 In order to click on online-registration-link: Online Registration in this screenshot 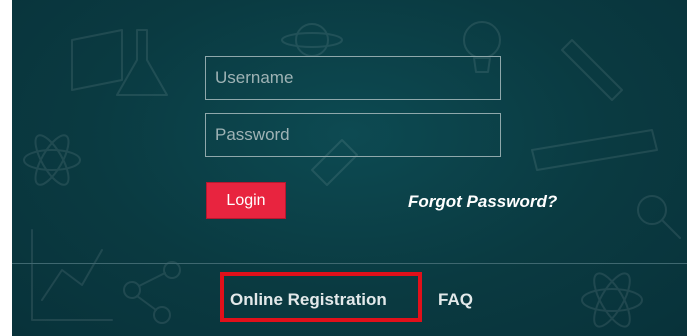, I will do `click(308, 300)`.